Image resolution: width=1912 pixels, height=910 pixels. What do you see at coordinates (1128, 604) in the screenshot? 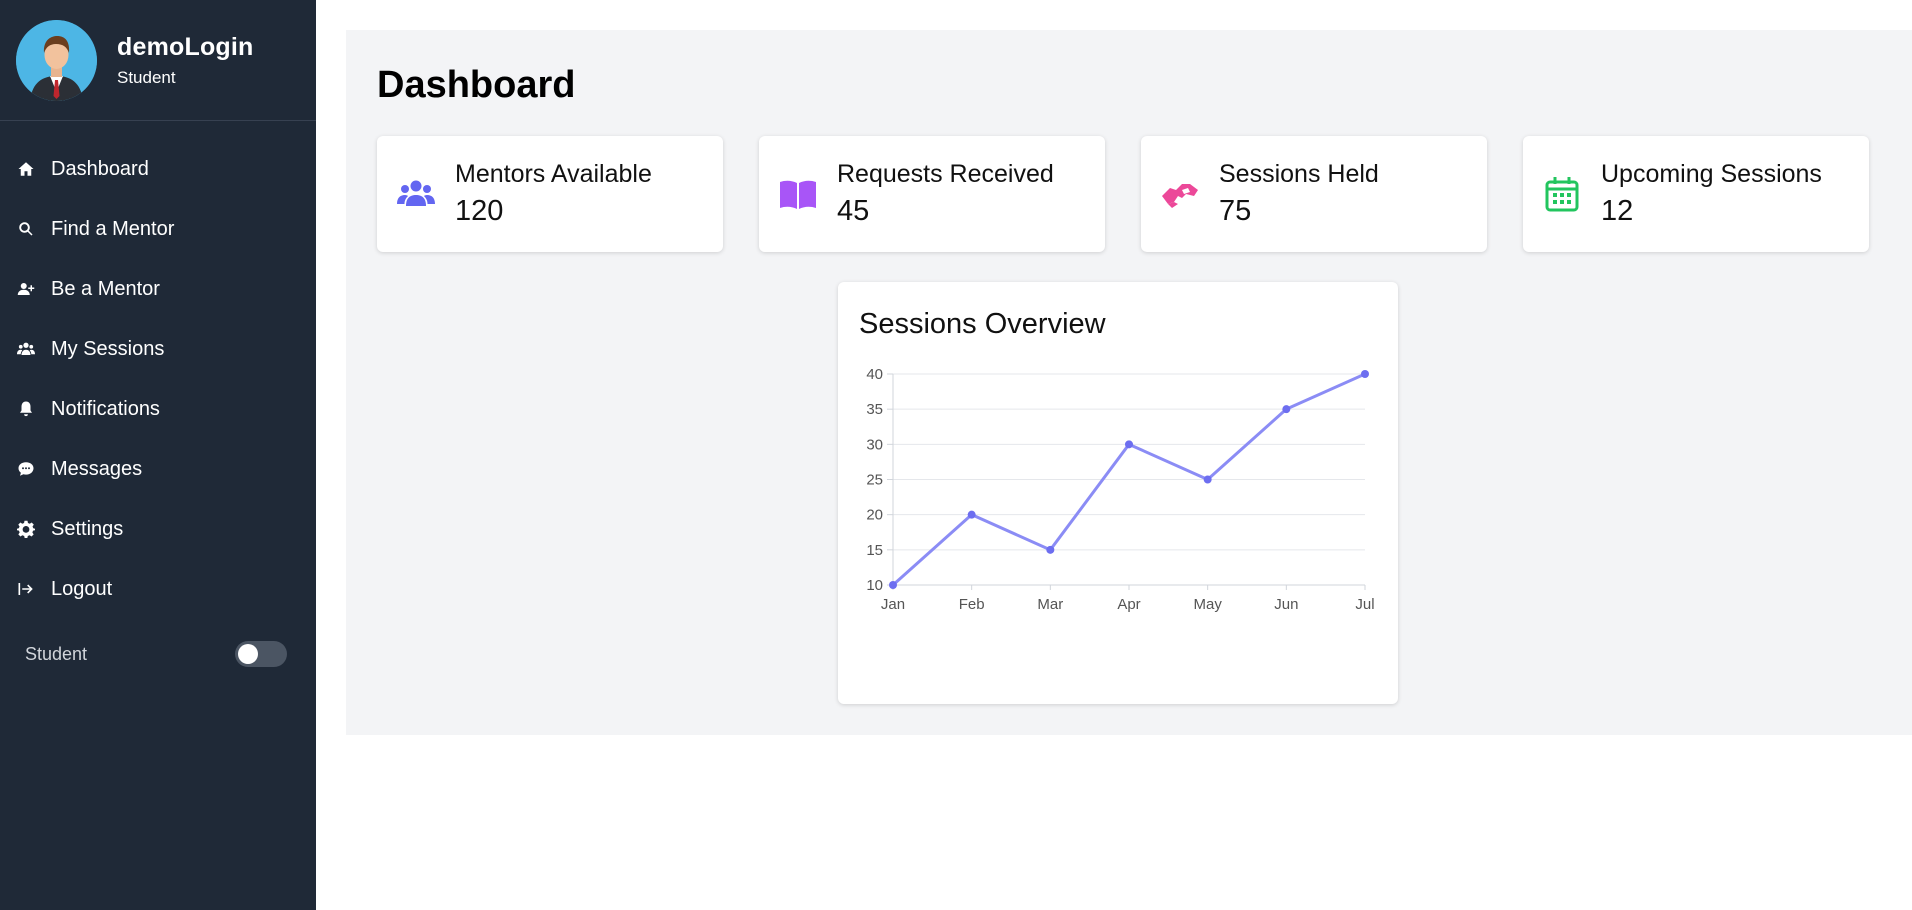
I see `x-tick-label: Apr` at bounding box center [1128, 604].